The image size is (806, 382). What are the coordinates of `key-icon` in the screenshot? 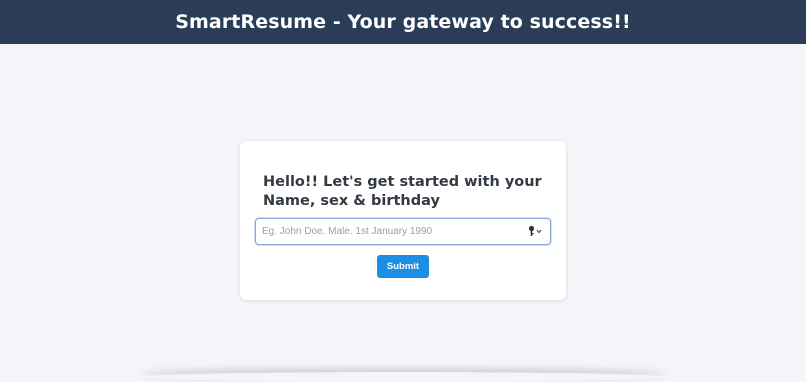 It's located at (535, 231).